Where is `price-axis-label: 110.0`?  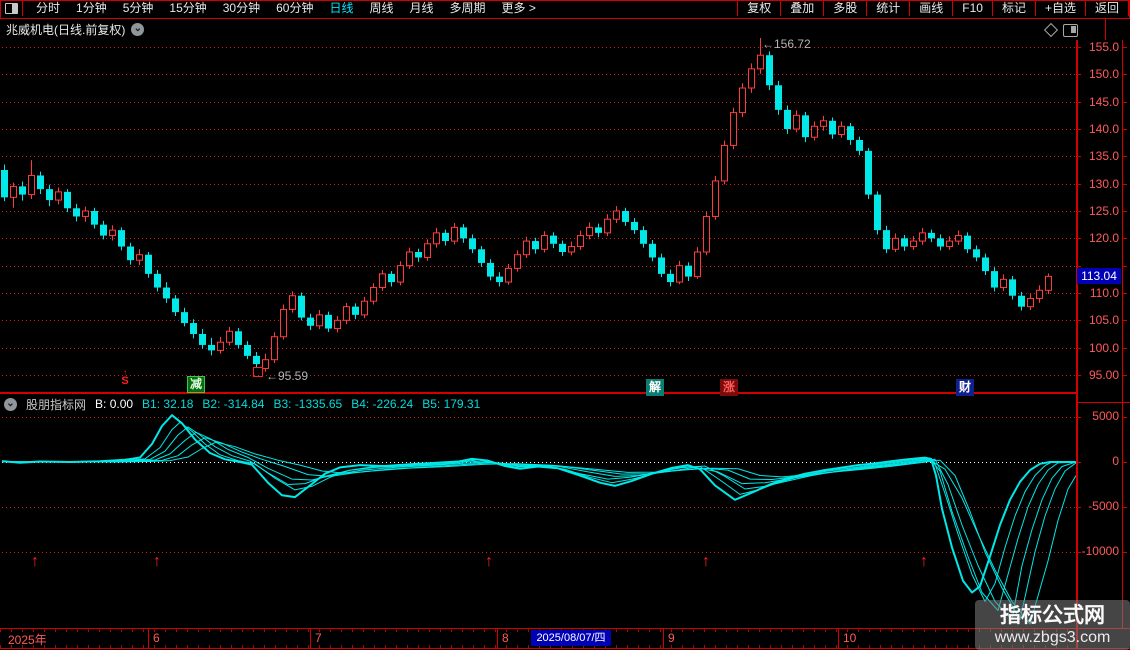 price-axis-label: 110.0 is located at coordinates (1104, 292).